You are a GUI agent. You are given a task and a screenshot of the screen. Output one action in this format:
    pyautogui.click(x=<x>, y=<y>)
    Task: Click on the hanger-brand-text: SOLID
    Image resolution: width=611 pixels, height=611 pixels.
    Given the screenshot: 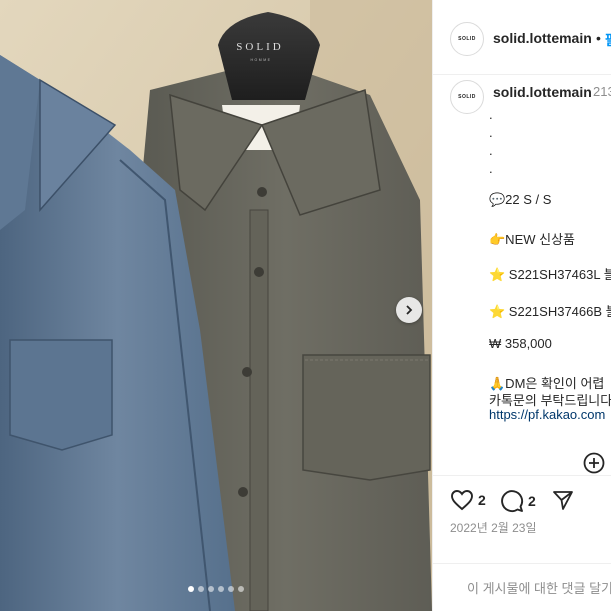 What is the action you would take?
    pyautogui.click(x=259, y=47)
    